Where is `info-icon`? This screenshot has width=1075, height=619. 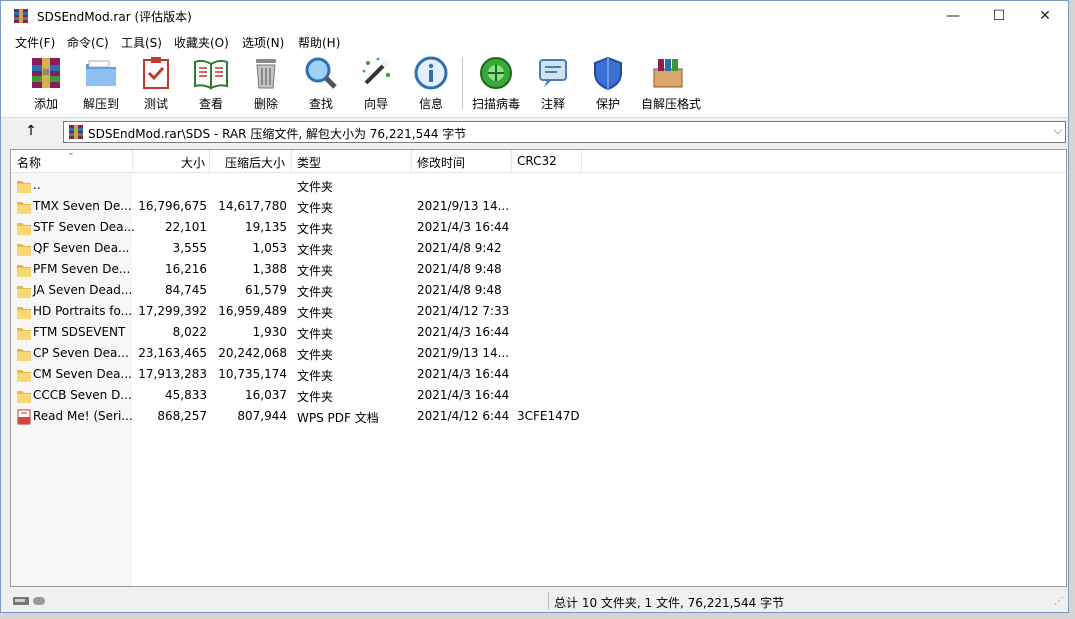
info-icon is located at coordinates (431, 73).